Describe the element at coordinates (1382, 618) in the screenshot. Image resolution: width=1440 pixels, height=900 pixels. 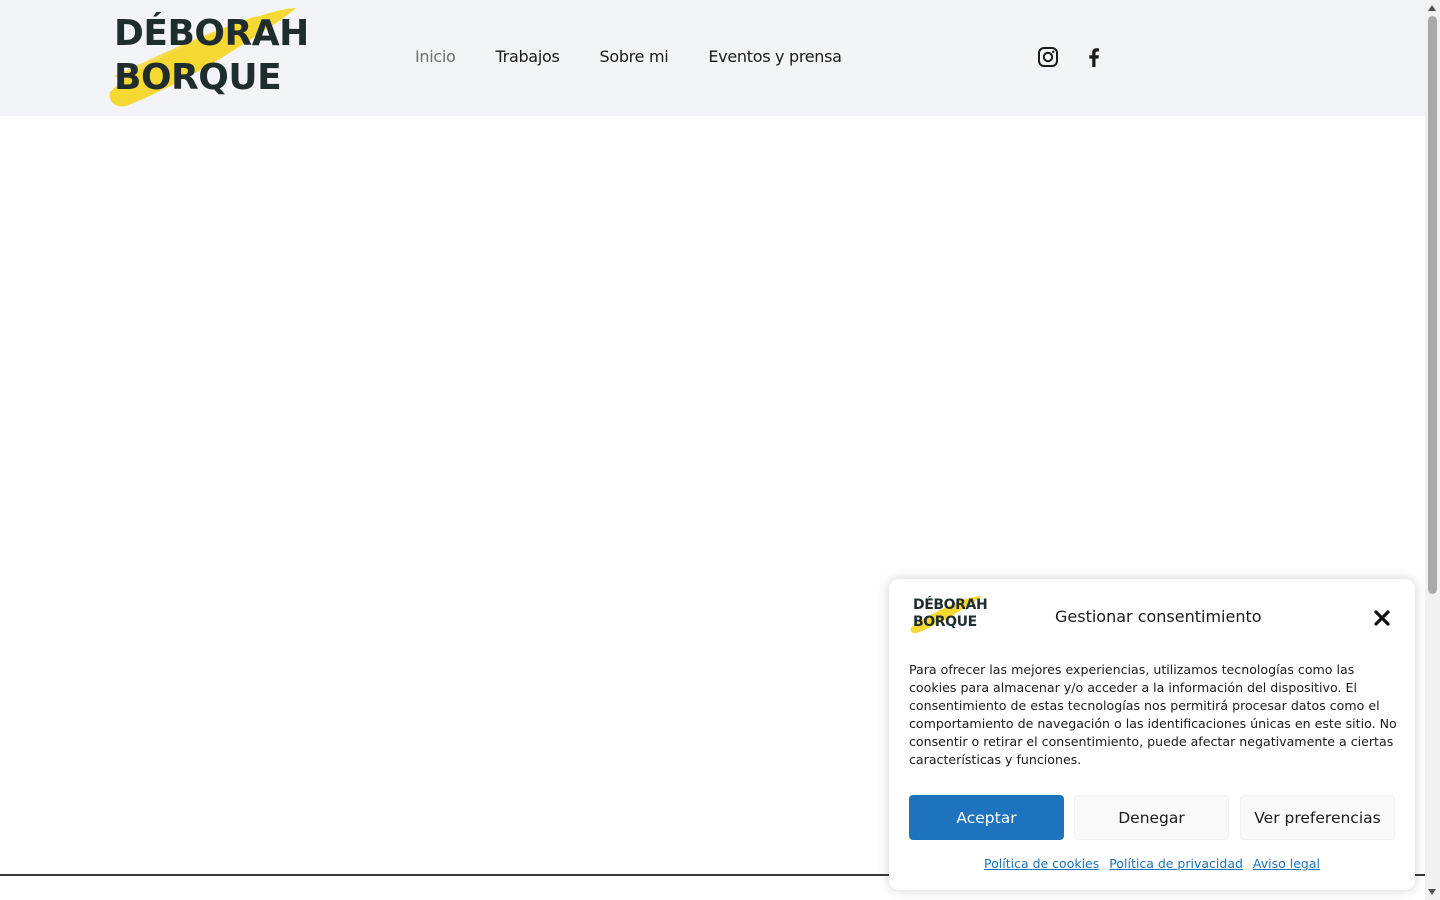
I see `close-icon` at that location.